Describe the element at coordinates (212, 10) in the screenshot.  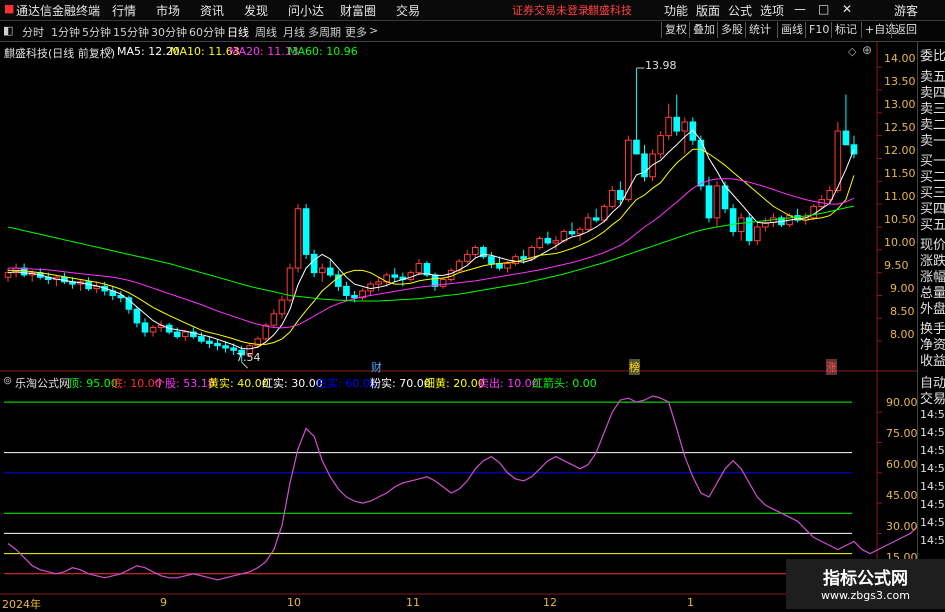
I see `menu-item-news: 资讯` at that location.